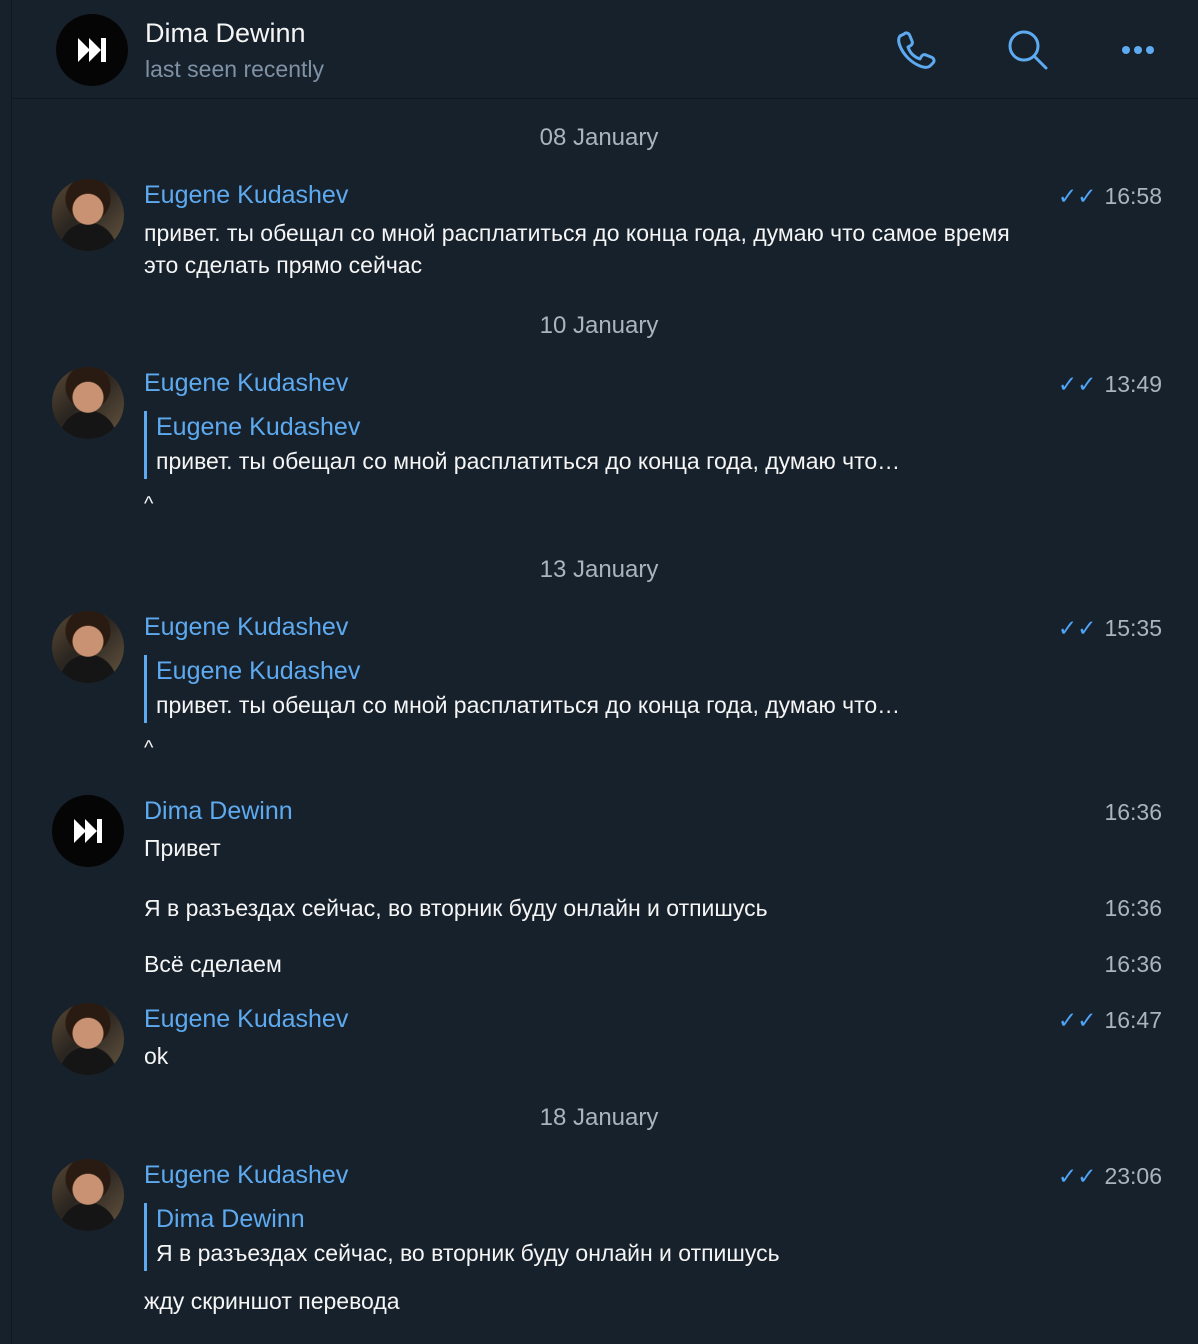 The width and height of the screenshot is (1198, 1344). I want to click on date-separator: 10 January, so click(599, 325).